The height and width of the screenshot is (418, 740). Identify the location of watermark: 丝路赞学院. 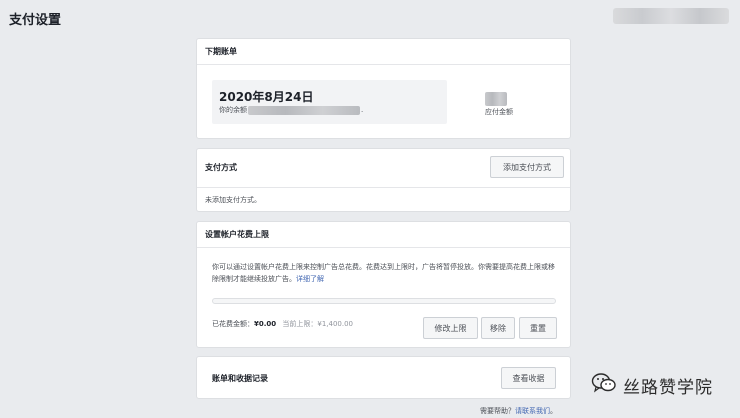
(652, 385).